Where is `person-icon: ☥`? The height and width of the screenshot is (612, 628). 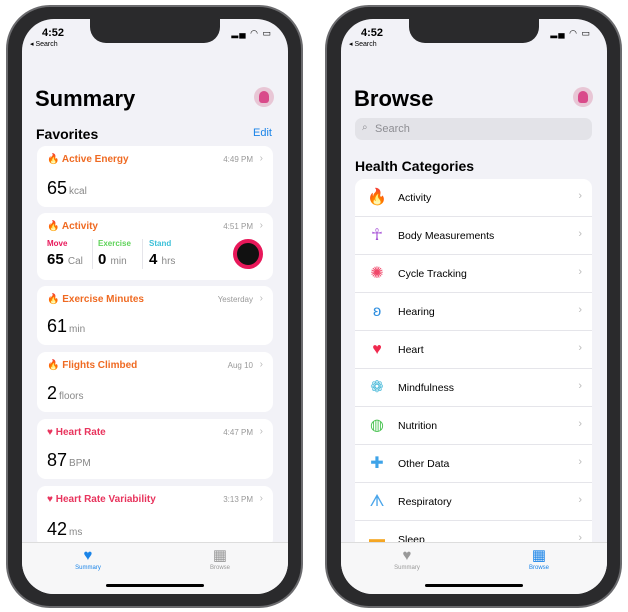
person-icon: ☥ is located at coordinates (377, 235).